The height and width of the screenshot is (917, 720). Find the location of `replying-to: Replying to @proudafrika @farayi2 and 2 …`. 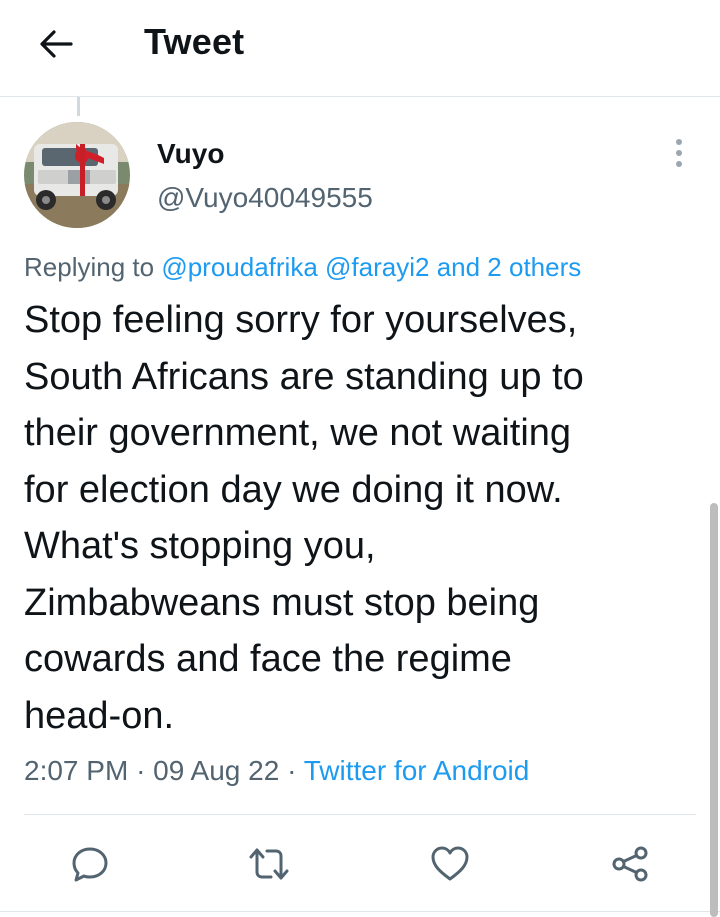

replying-to: Replying to @proudafrika @farayi2 and 2 … is located at coordinates (302, 267).